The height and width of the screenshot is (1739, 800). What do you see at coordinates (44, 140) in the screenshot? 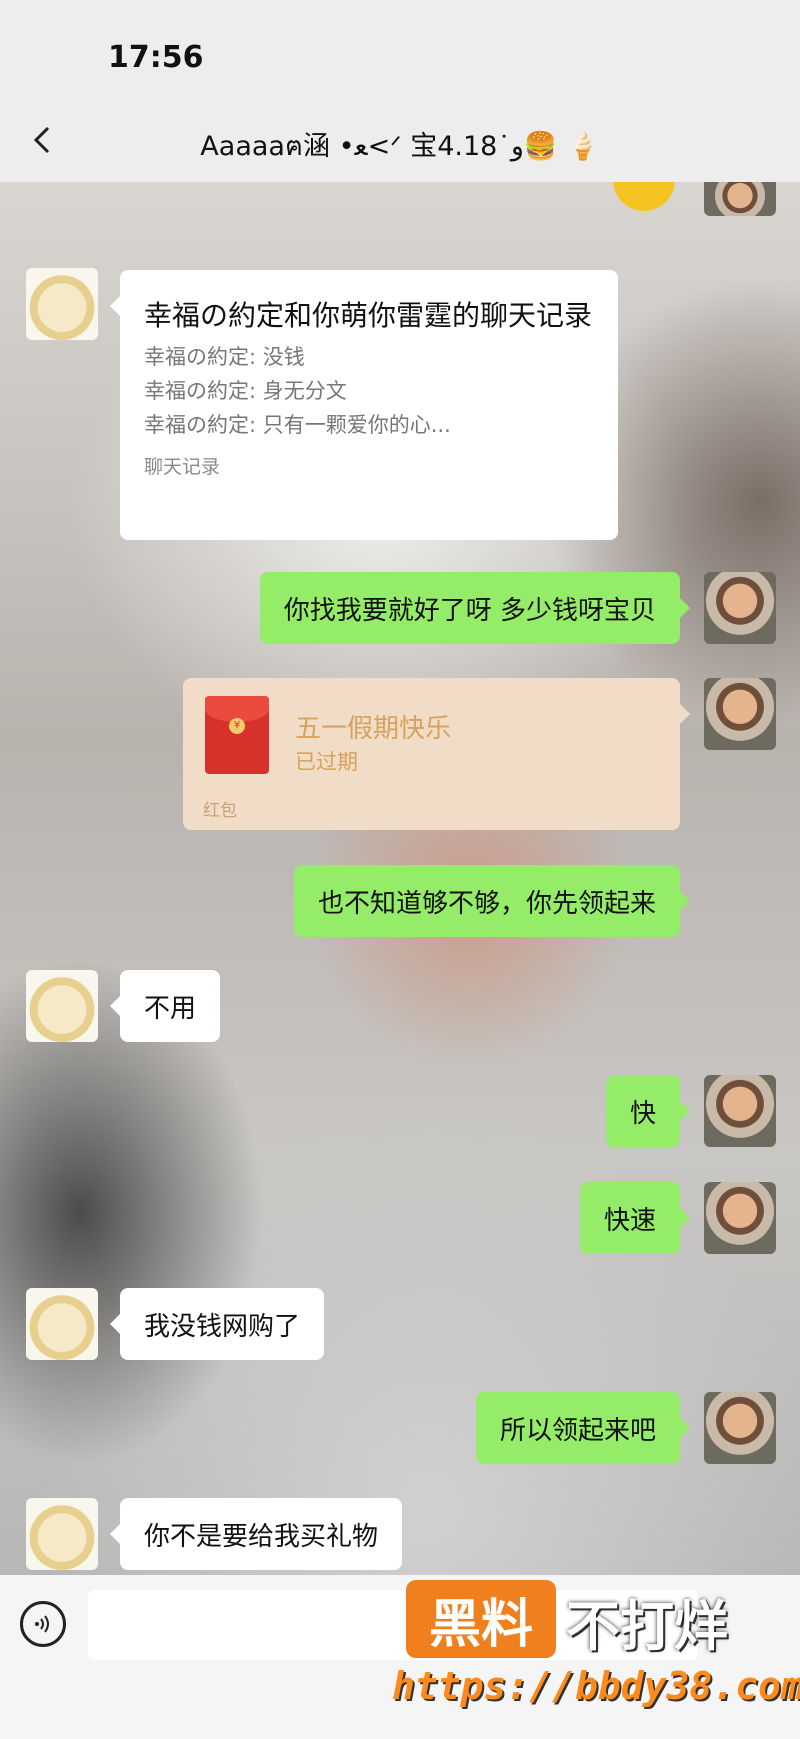
I see `back-chevron-icon` at bounding box center [44, 140].